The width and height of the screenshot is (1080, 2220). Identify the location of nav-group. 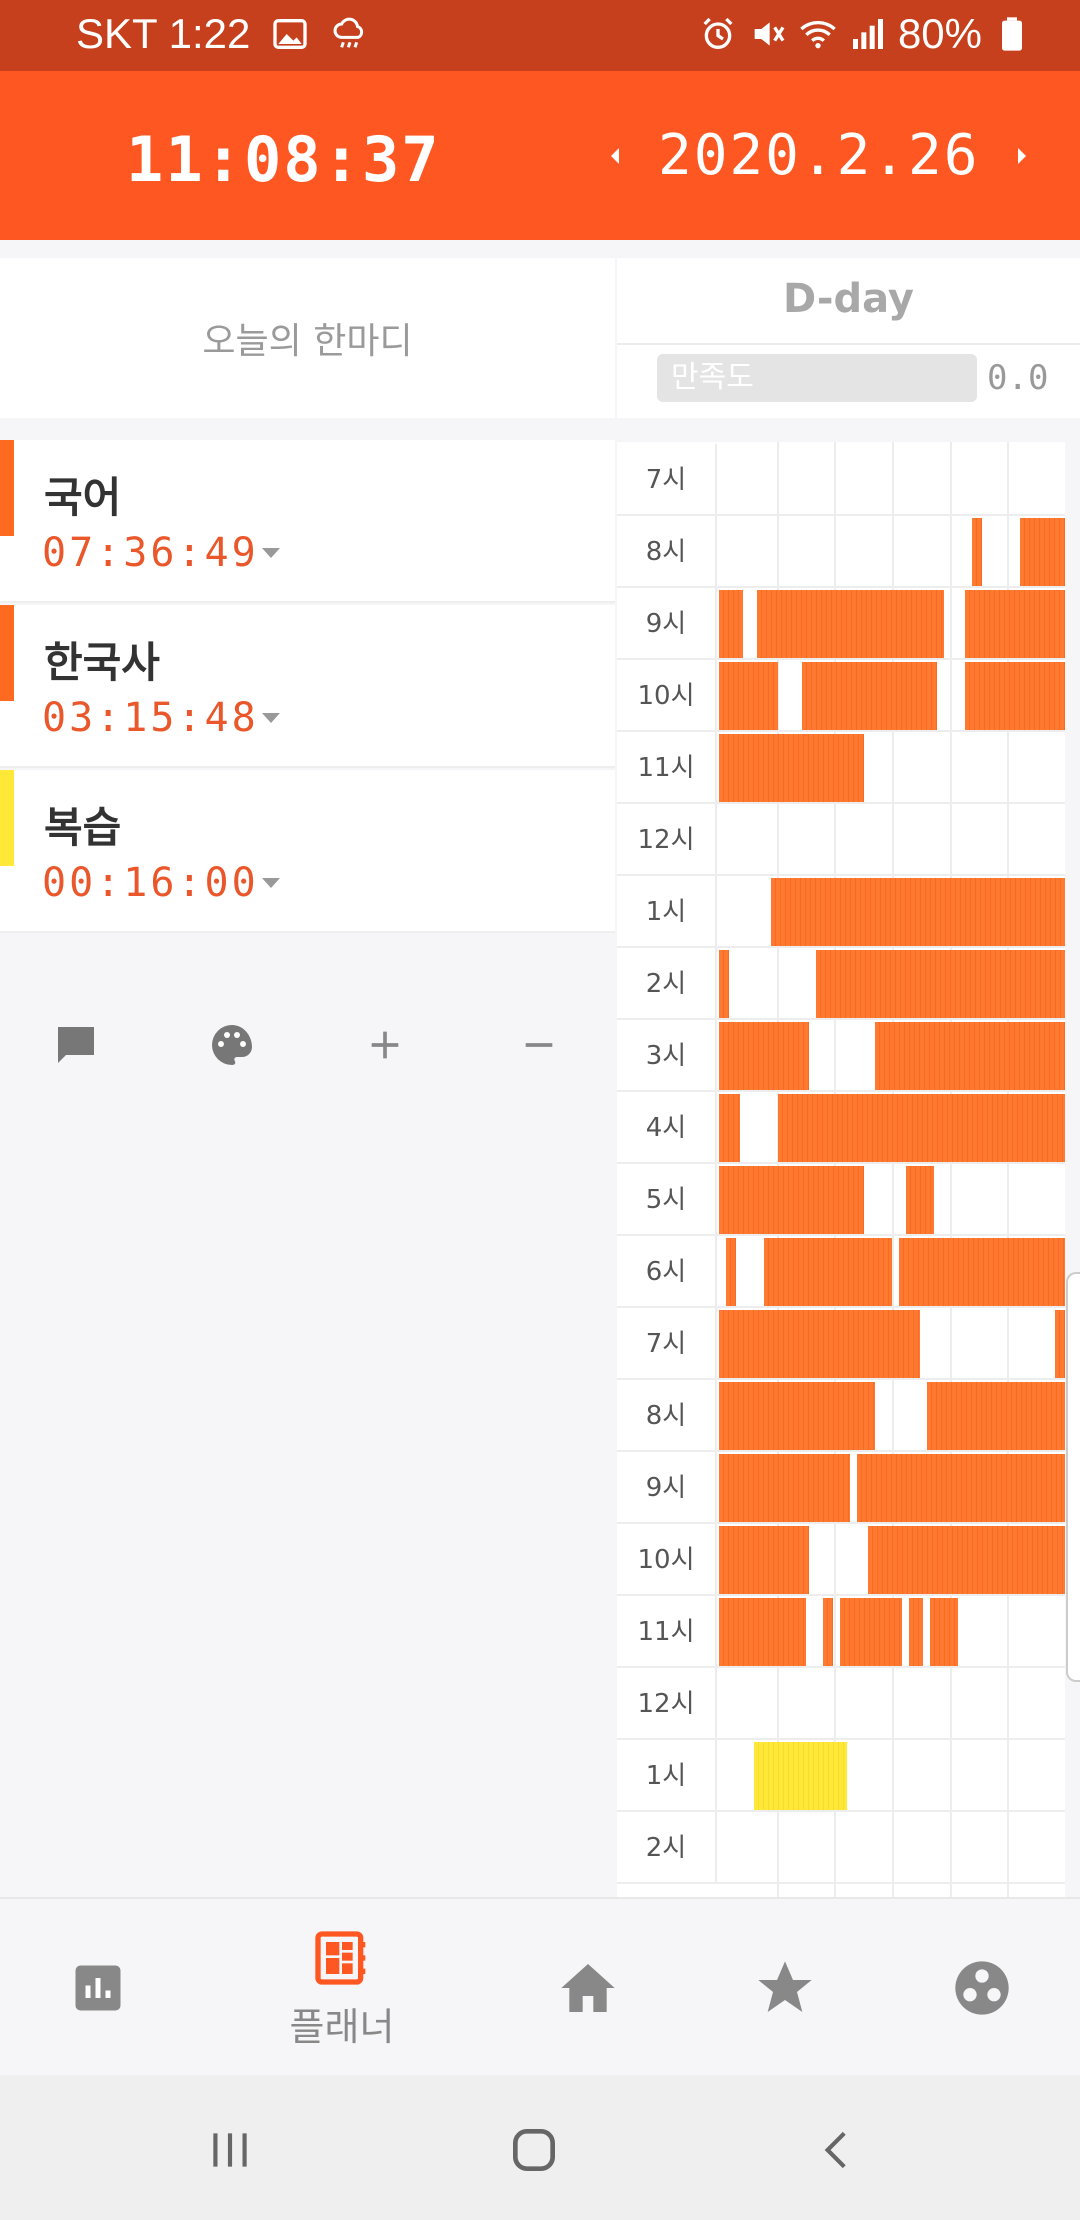
(982, 1988).